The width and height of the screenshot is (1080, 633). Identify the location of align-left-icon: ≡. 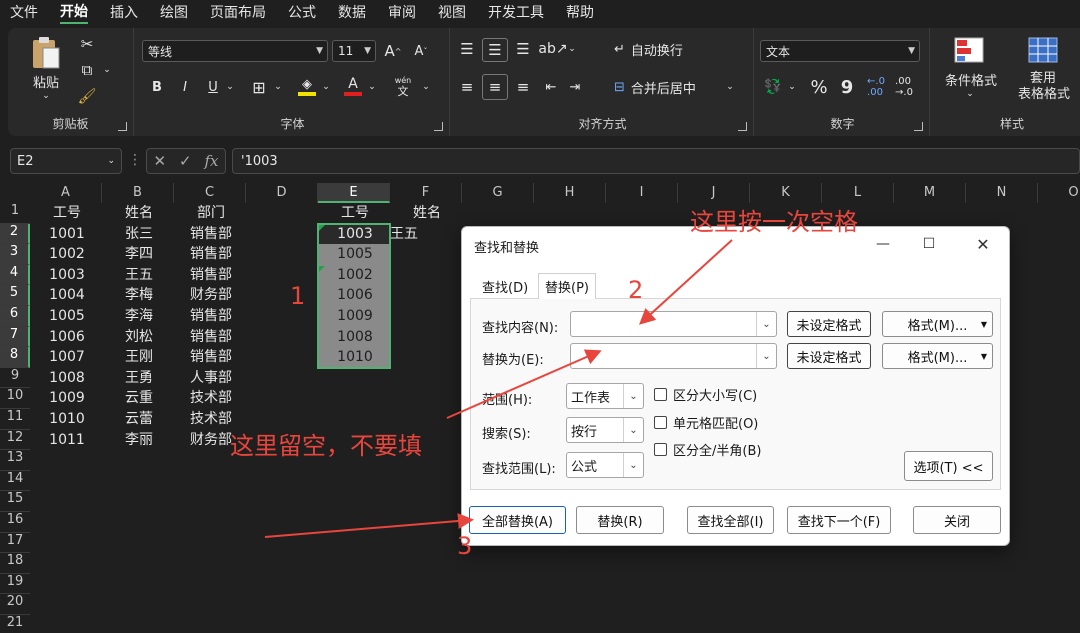
(467, 87).